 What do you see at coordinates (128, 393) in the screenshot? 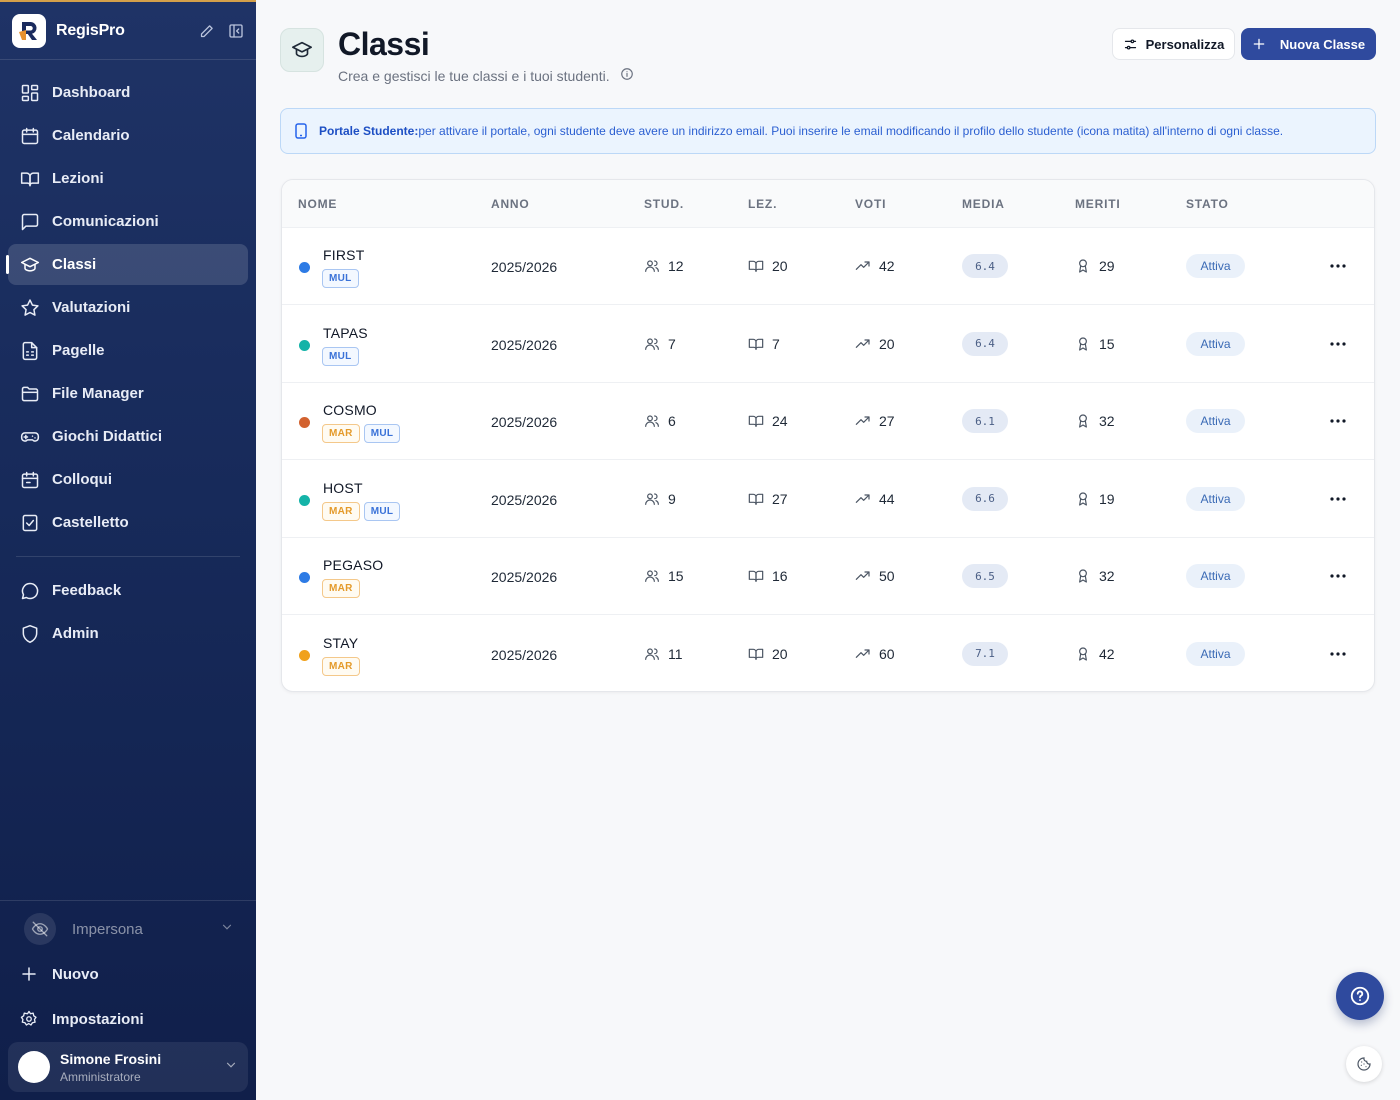
I see `sidebar-item-file-manager: File Manager` at bounding box center [128, 393].